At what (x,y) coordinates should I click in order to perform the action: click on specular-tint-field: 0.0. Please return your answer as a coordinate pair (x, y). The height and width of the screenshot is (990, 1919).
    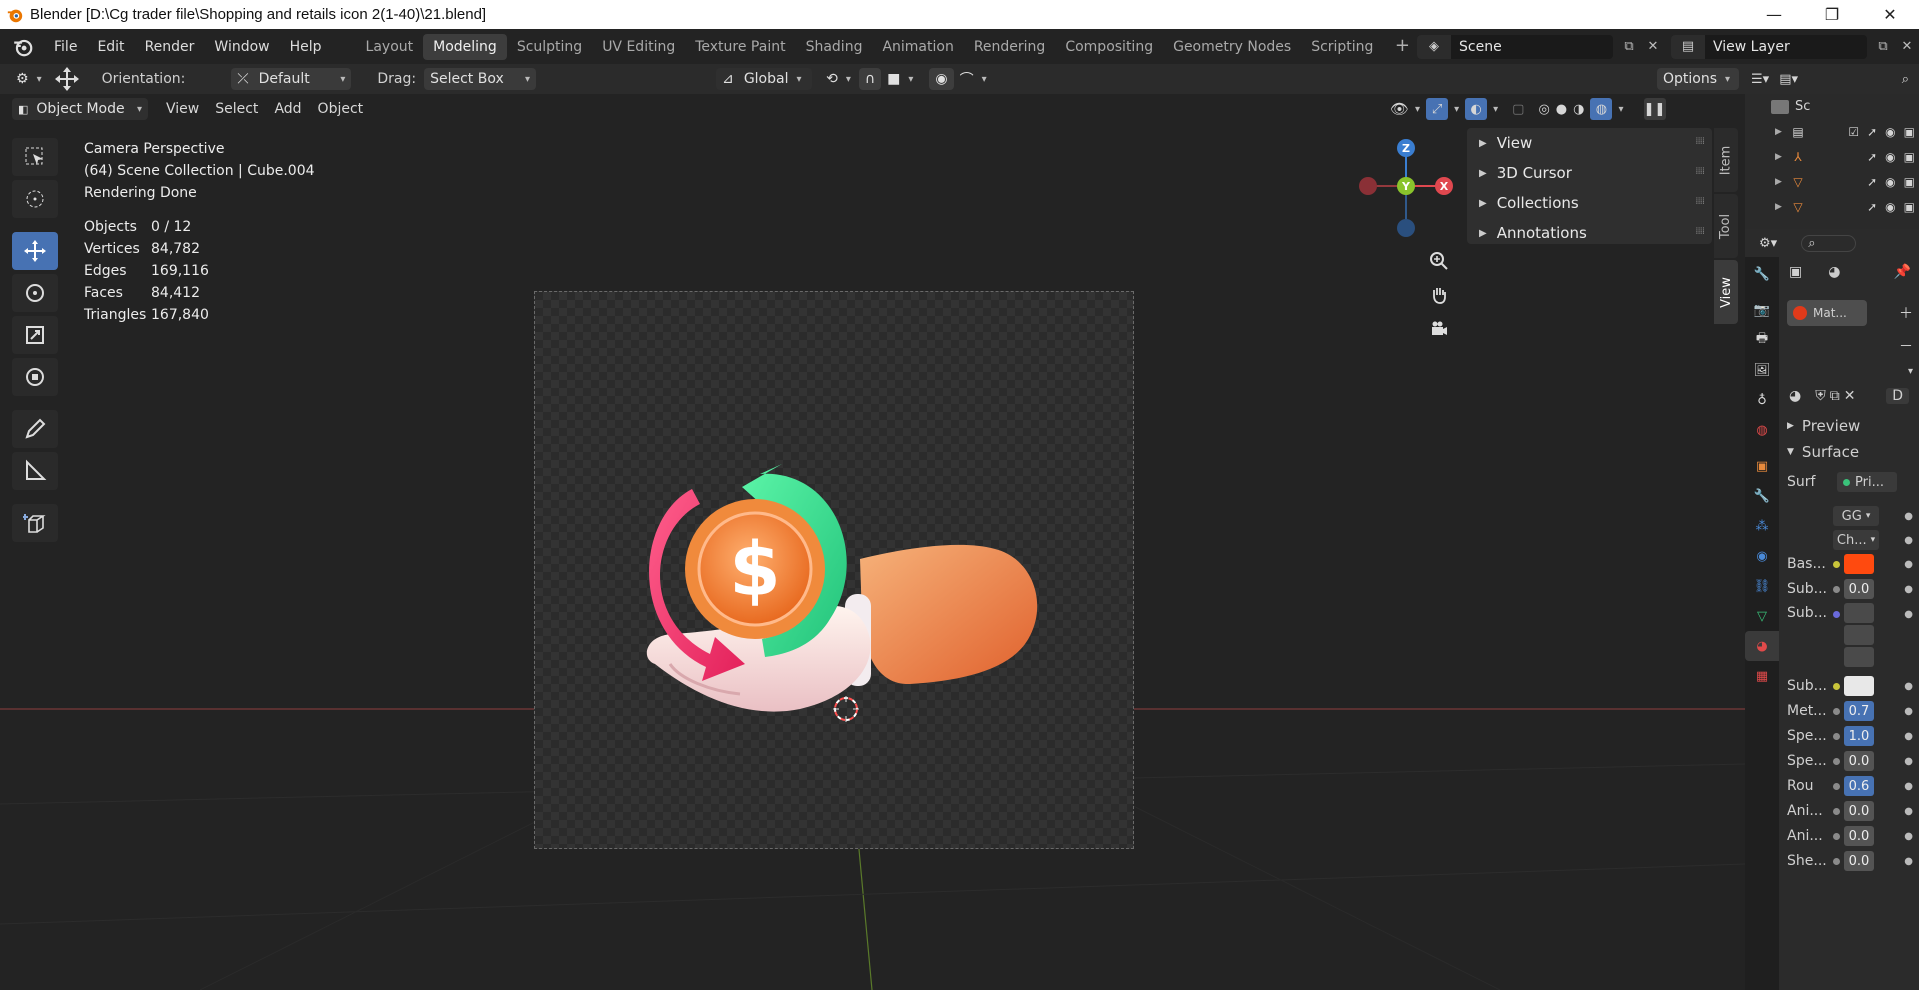
    Looking at the image, I should click on (1859, 761).